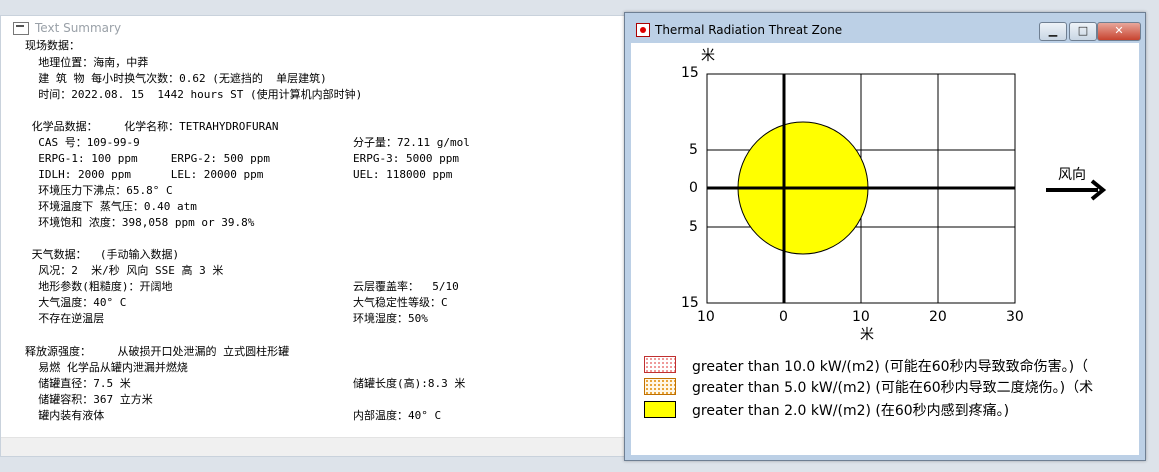  Describe the element at coordinates (409, 383) in the screenshot. I see `tank-length: 储罐长度(高):8.3 米` at that location.